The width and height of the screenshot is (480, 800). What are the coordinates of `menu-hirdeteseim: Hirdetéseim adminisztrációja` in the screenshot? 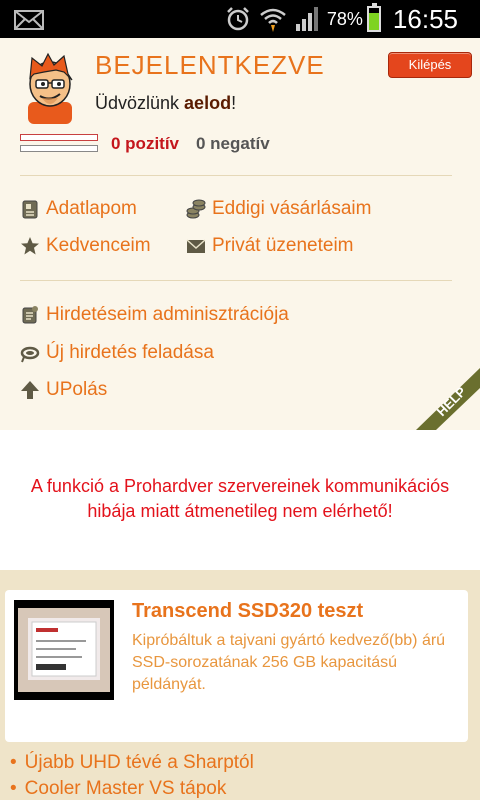 It's located at (154, 315).